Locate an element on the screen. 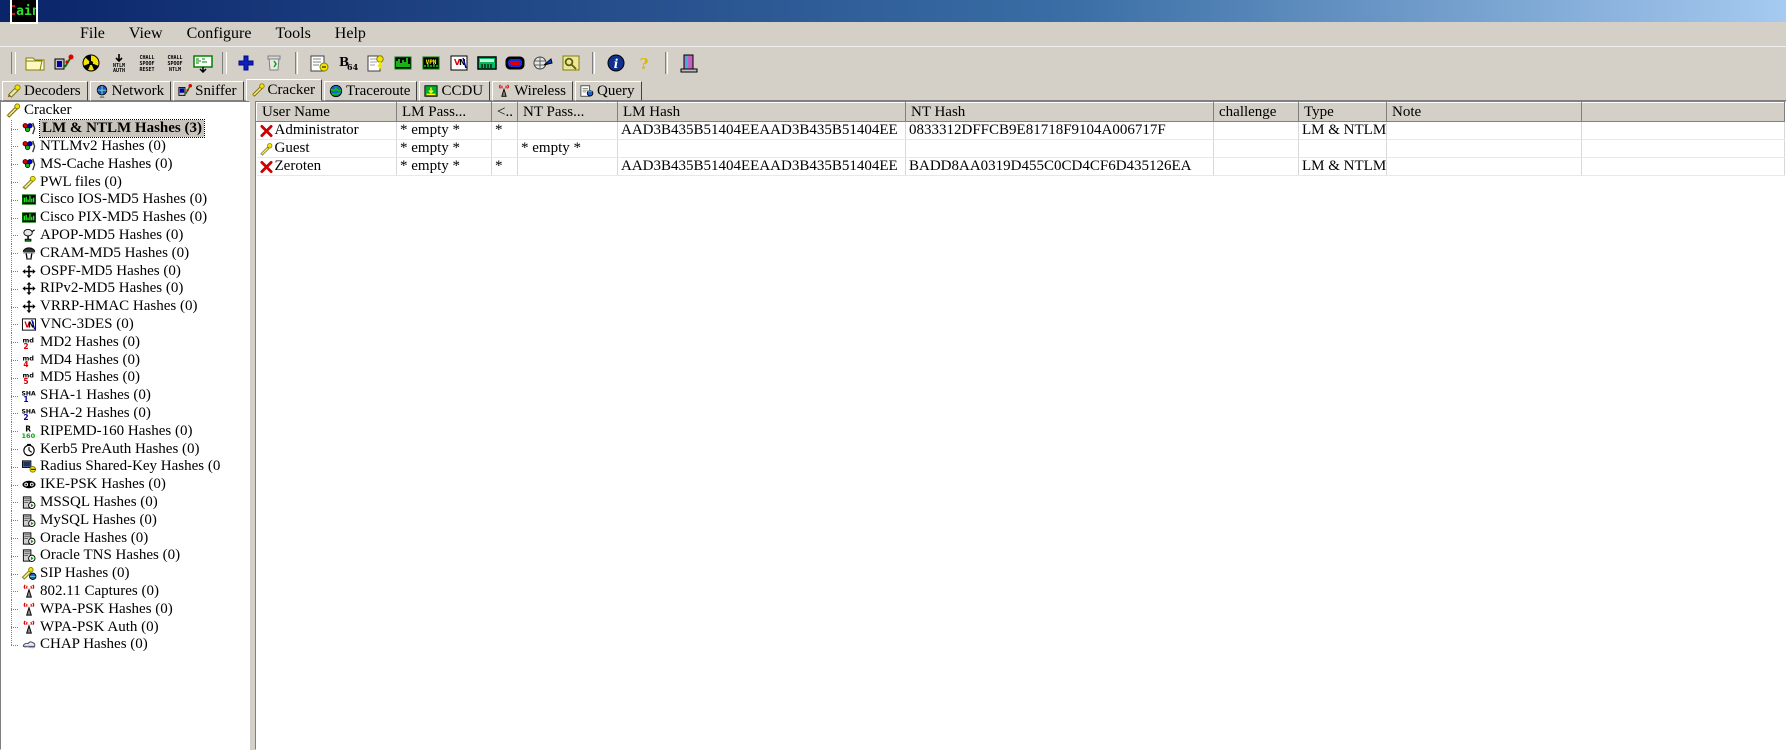 Image resolution: width=1786 pixels, height=750 pixels. menu-item-tools: Tools is located at coordinates (292, 34).